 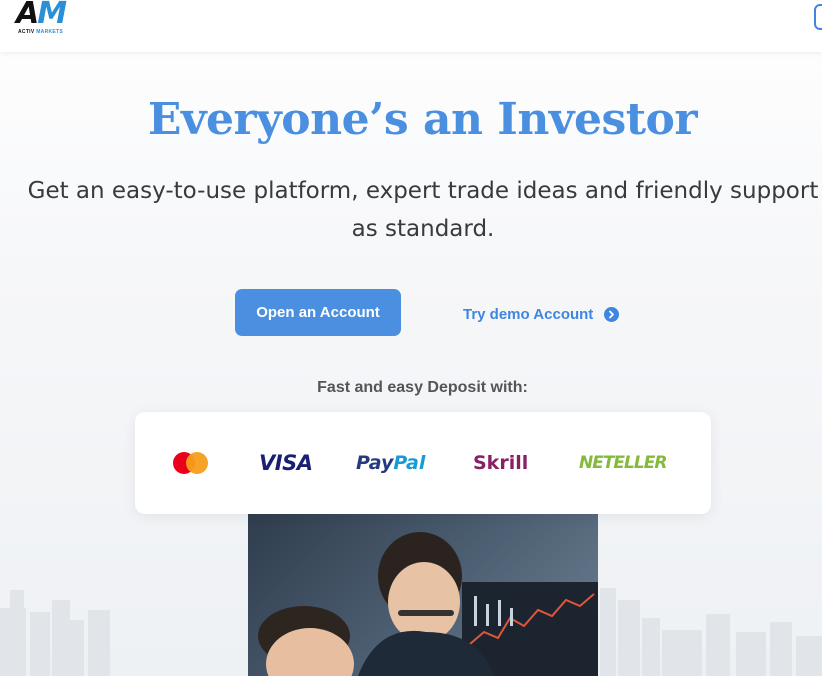 What do you see at coordinates (623, 463) in the screenshot?
I see `neteller-logo: NETELLER` at bounding box center [623, 463].